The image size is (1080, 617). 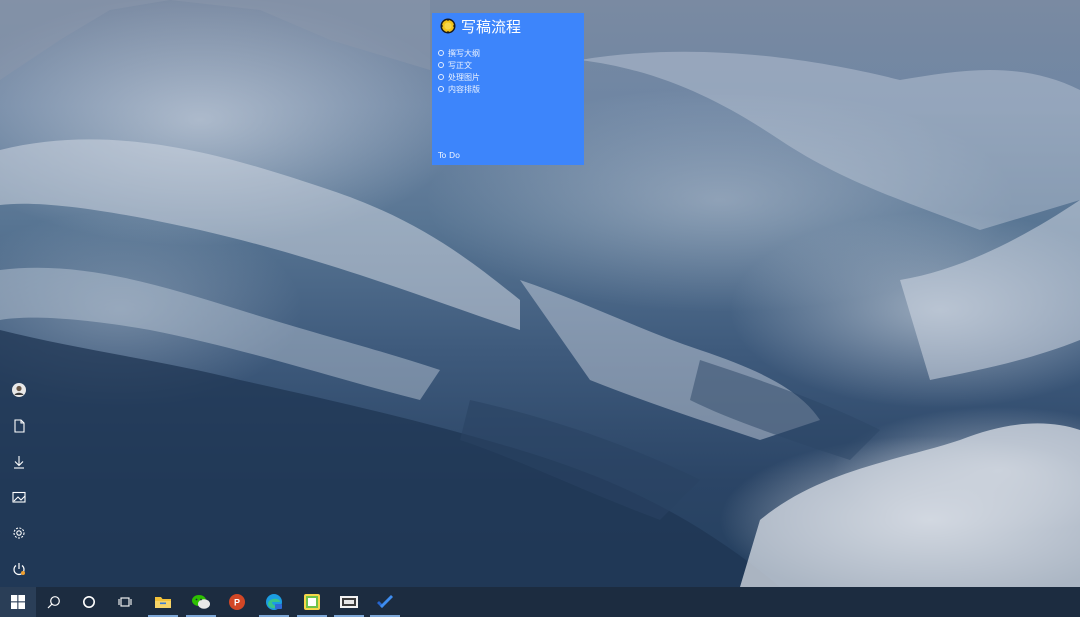 I want to click on microsoft-todo-icon, so click(x=385, y=602).